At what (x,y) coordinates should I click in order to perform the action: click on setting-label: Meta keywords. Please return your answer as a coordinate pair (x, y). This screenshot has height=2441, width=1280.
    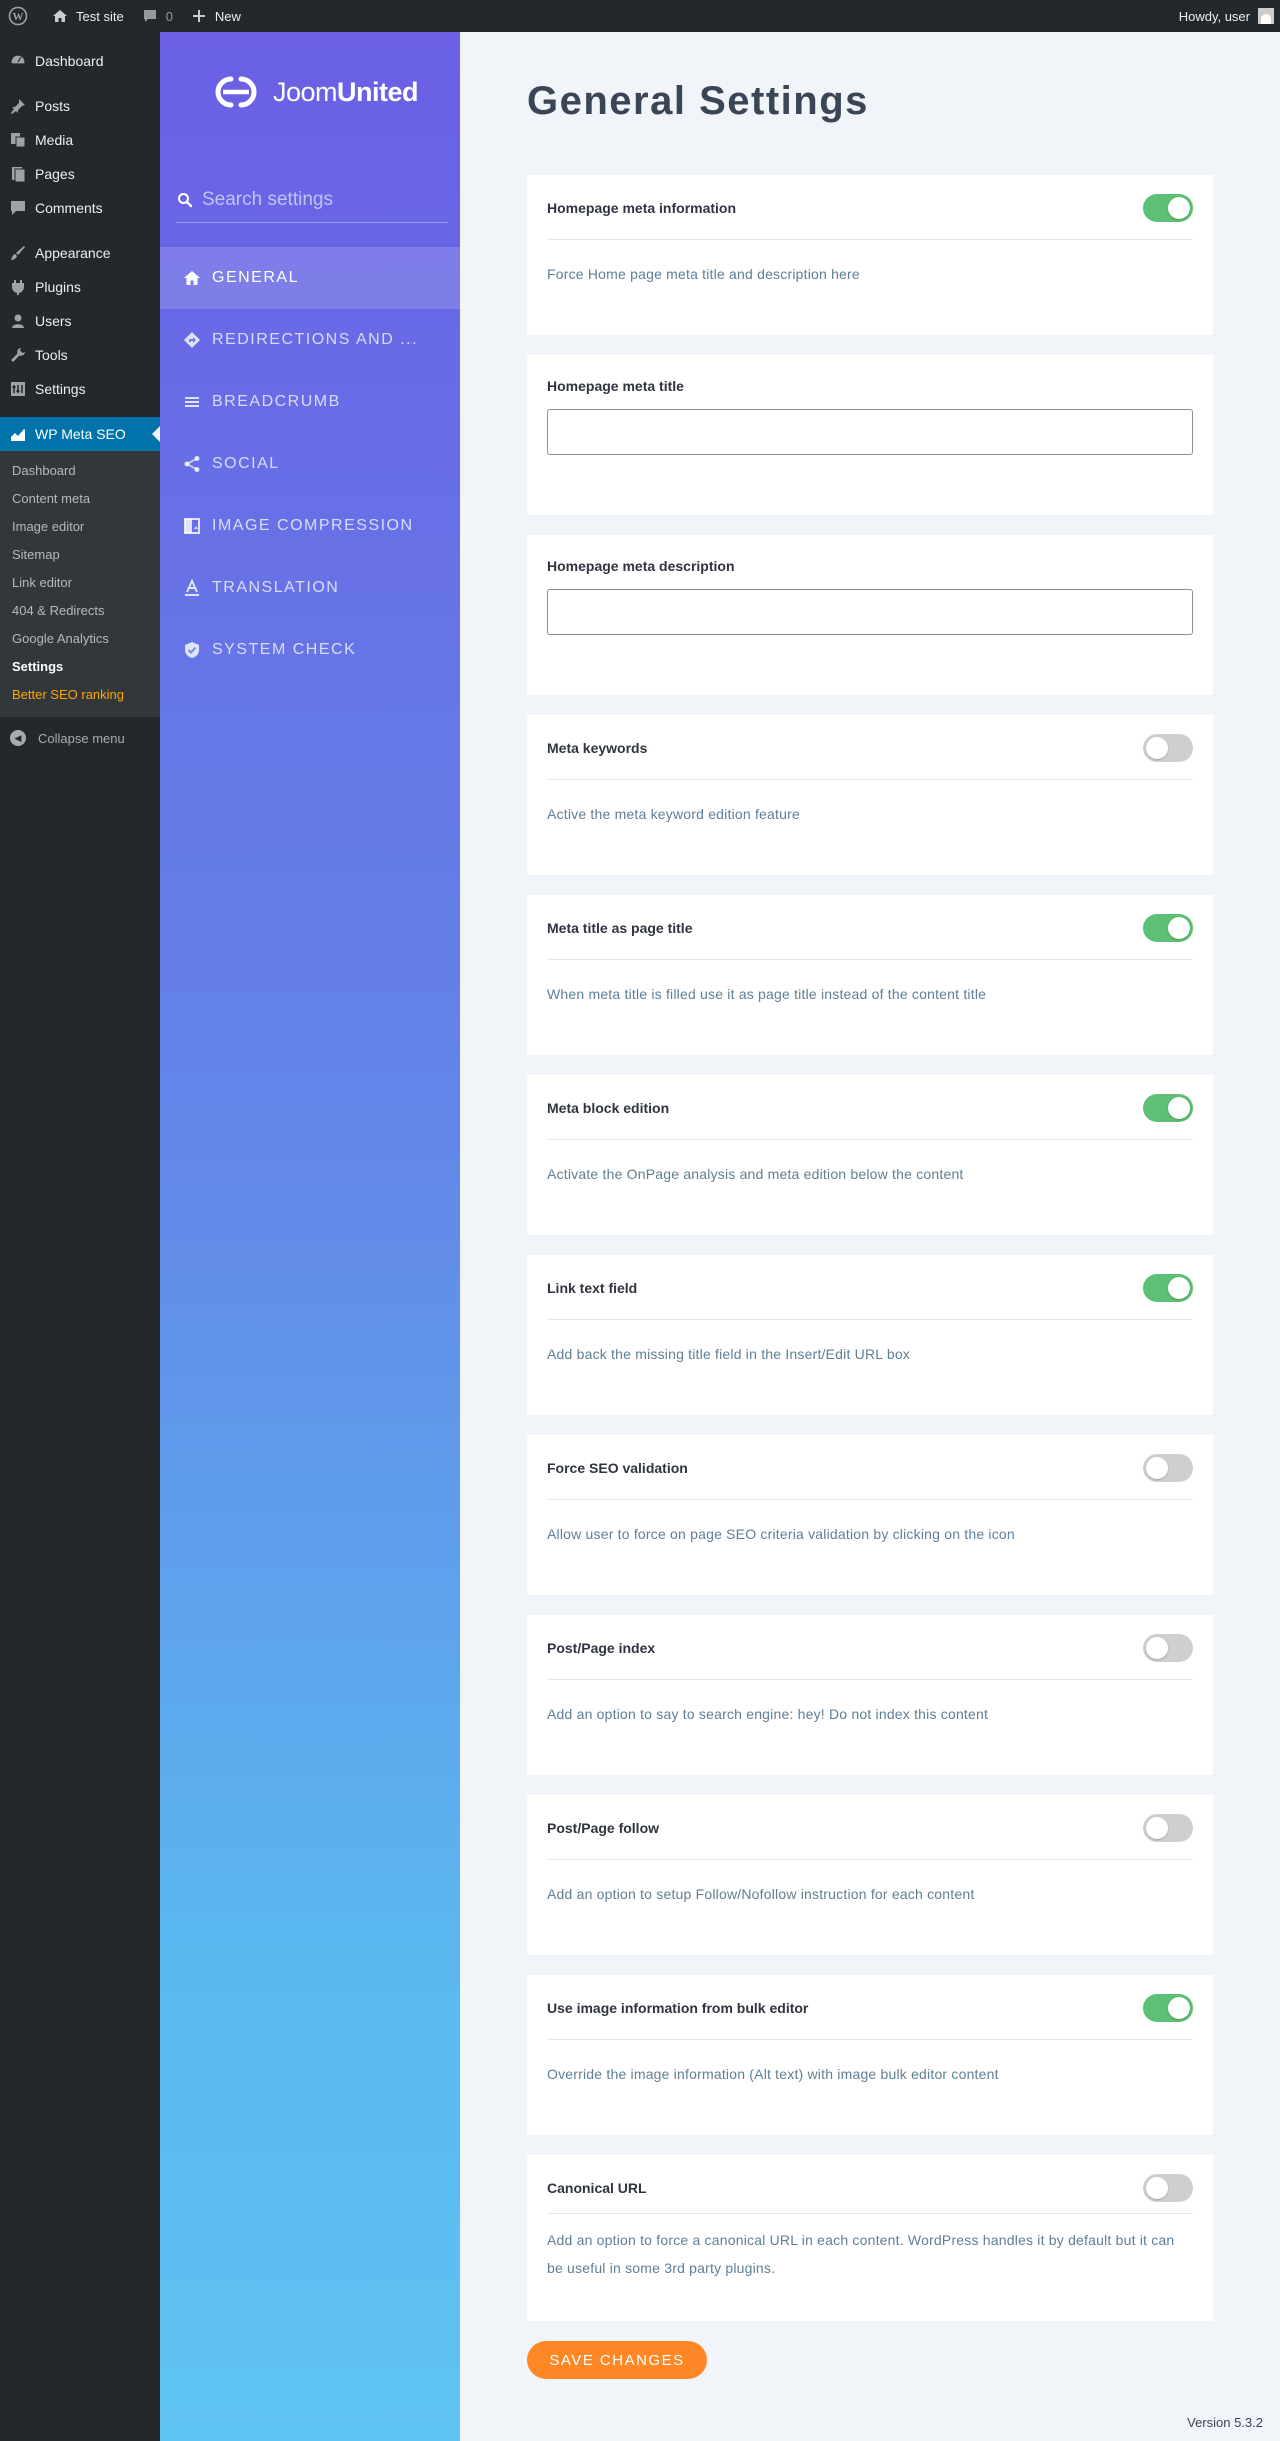
    Looking at the image, I should click on (597, 748).